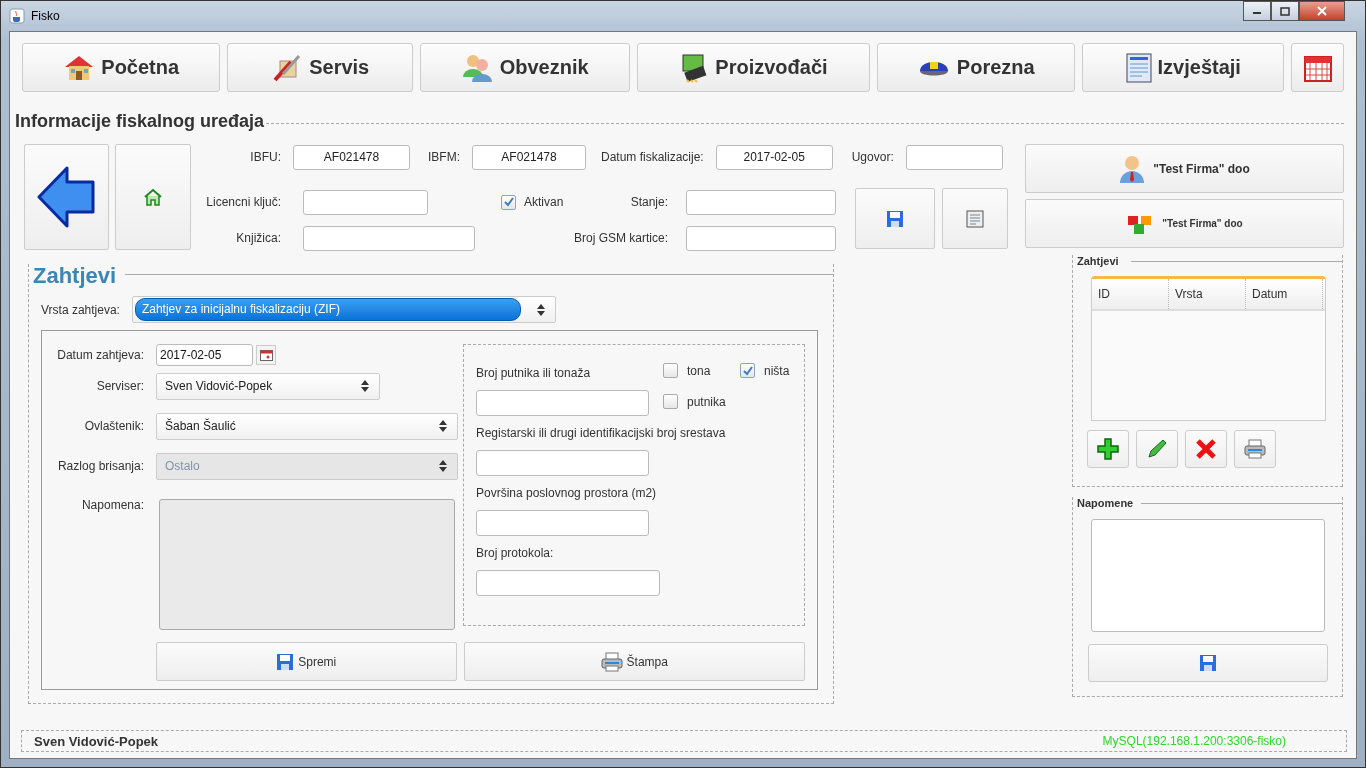 This screenshot has width=1366, height=768. I want to click on checkbox-label: putnika, so click(706, 401).